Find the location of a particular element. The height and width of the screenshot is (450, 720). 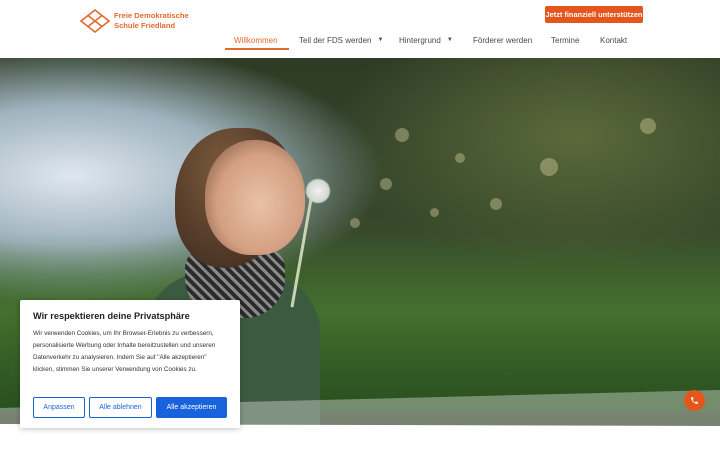

logo-line-1: Freie Demokratische is located at coordinates (151, 15).